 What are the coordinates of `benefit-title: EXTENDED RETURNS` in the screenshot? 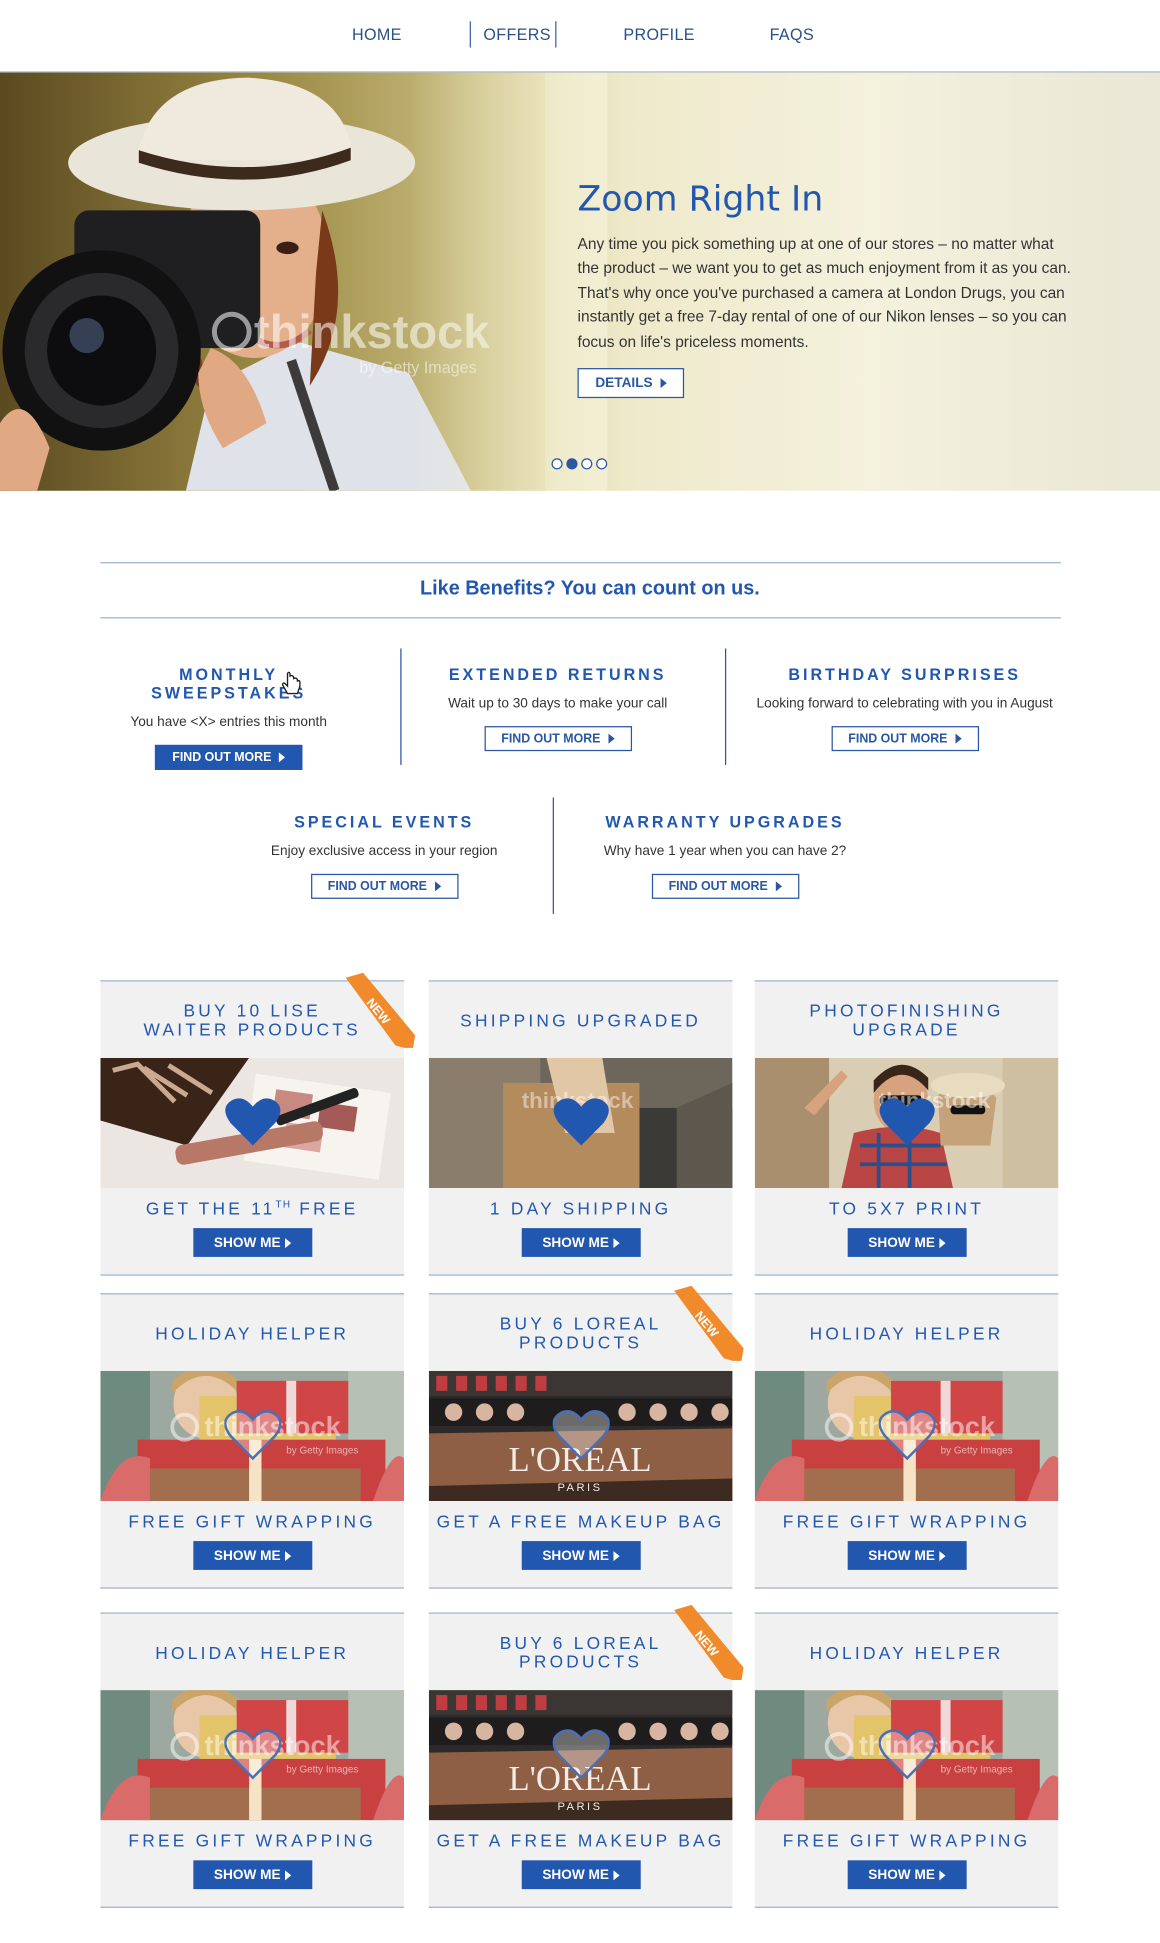 It's located at (557, 674).